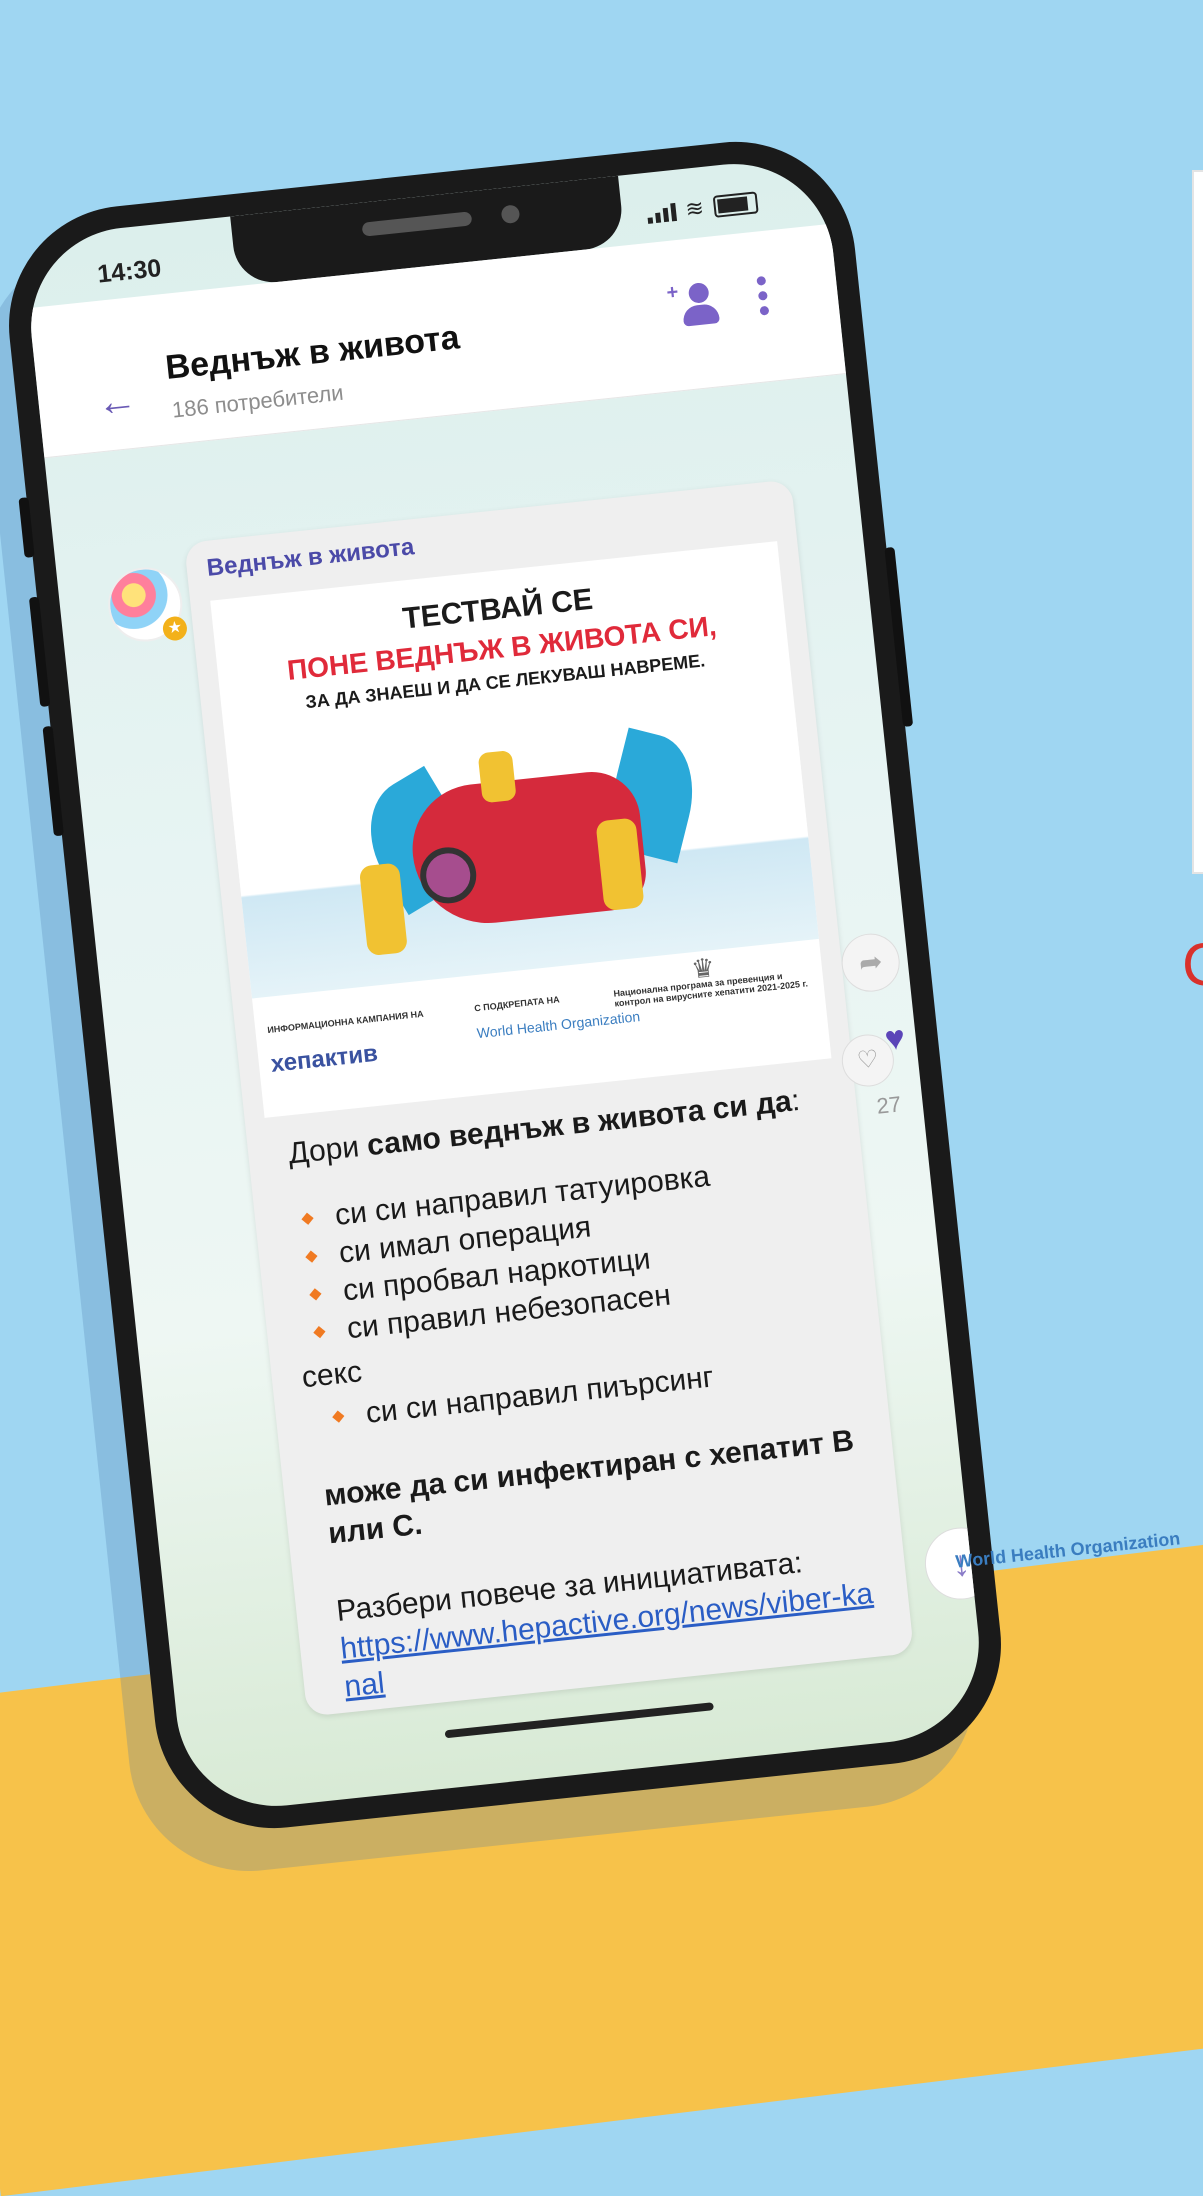 This screenshot has width=1203, height=2196. What do you see at coordinates (417, 224) in the screenshot?
I see `speaker-grille` at bounding box center [417, 224].